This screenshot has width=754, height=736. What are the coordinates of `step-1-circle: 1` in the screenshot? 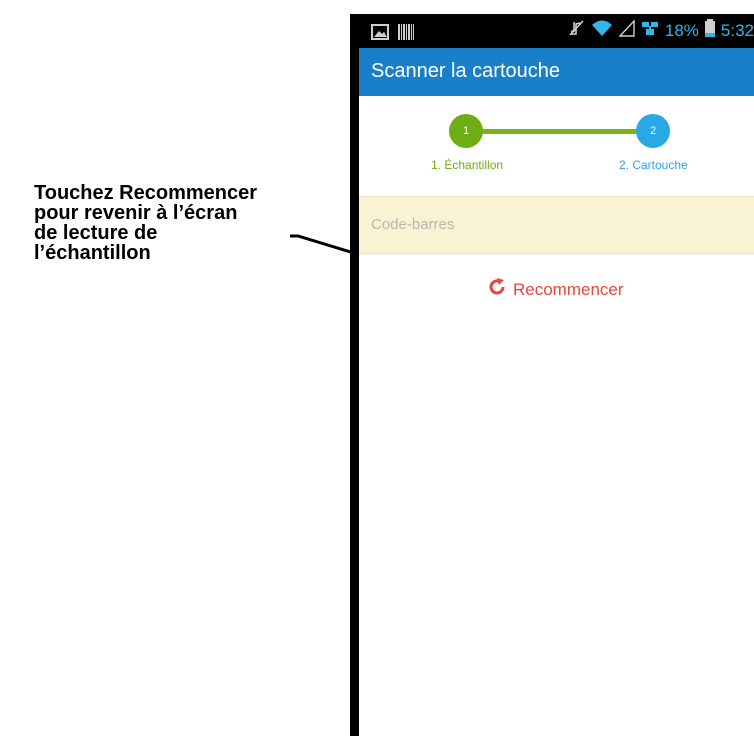 It's located at (466, 131).